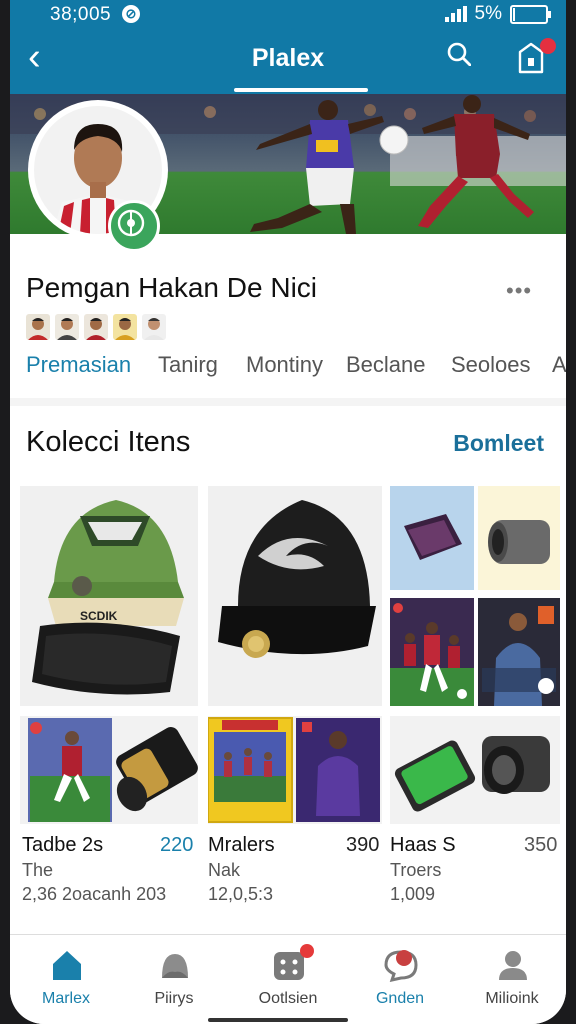  I want to click on tab-beclane: Beclane, so click(386, 365).